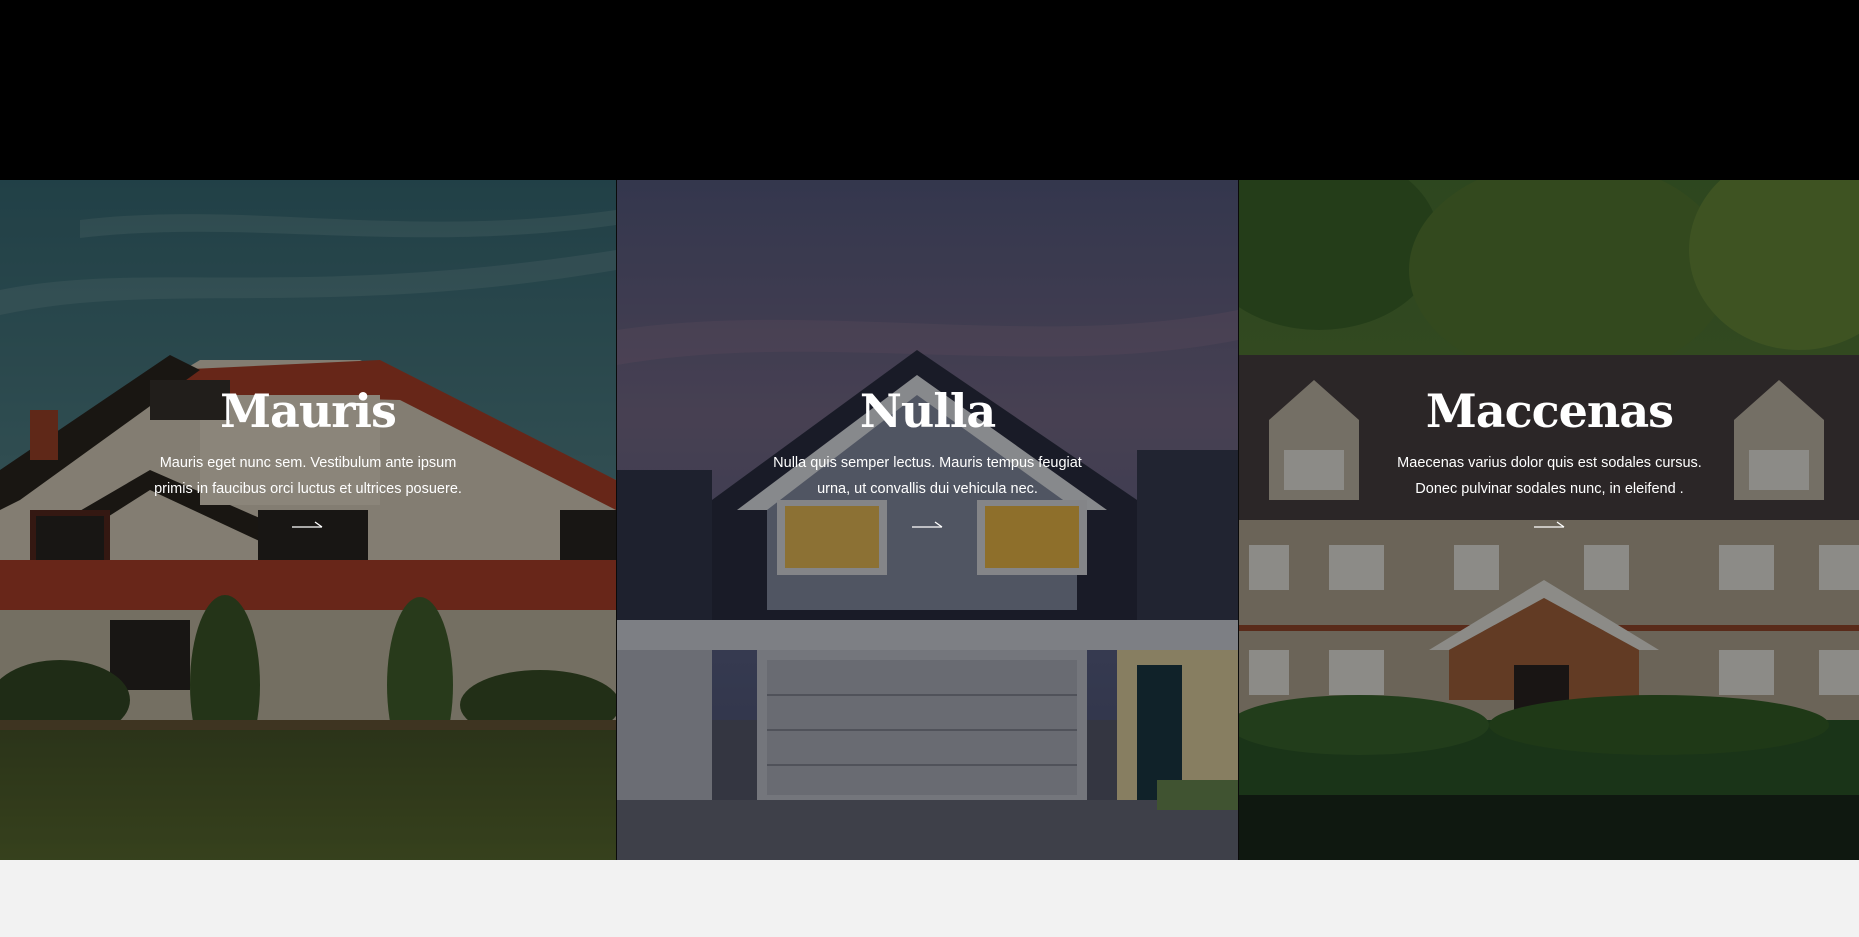 The width and height of the screenshot is (1859, 937). I want to click on panel-title: Mauris, so click(308, 411).